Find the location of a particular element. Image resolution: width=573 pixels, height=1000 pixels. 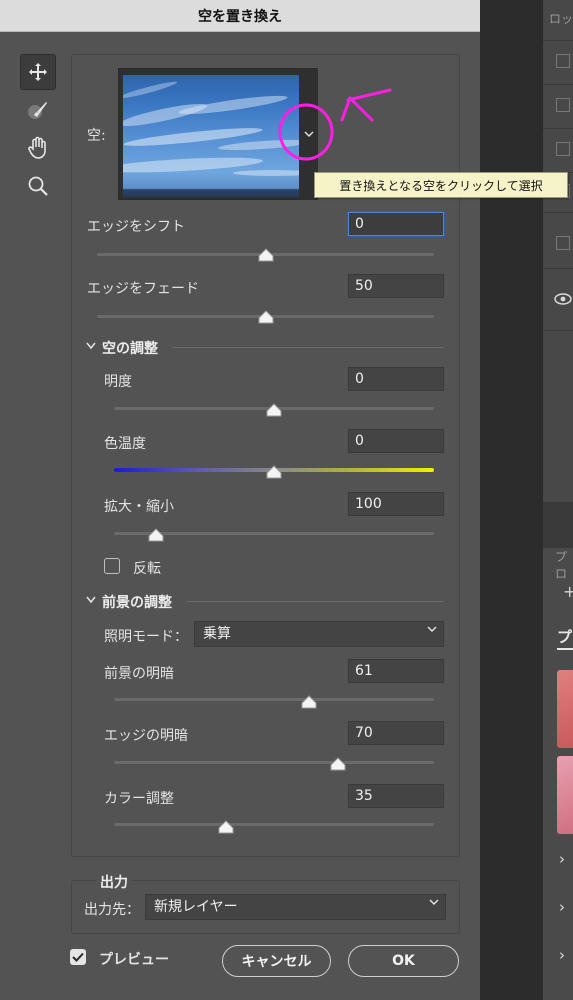

shift-edge-slider-thumb is located at coordinates (266, 255).